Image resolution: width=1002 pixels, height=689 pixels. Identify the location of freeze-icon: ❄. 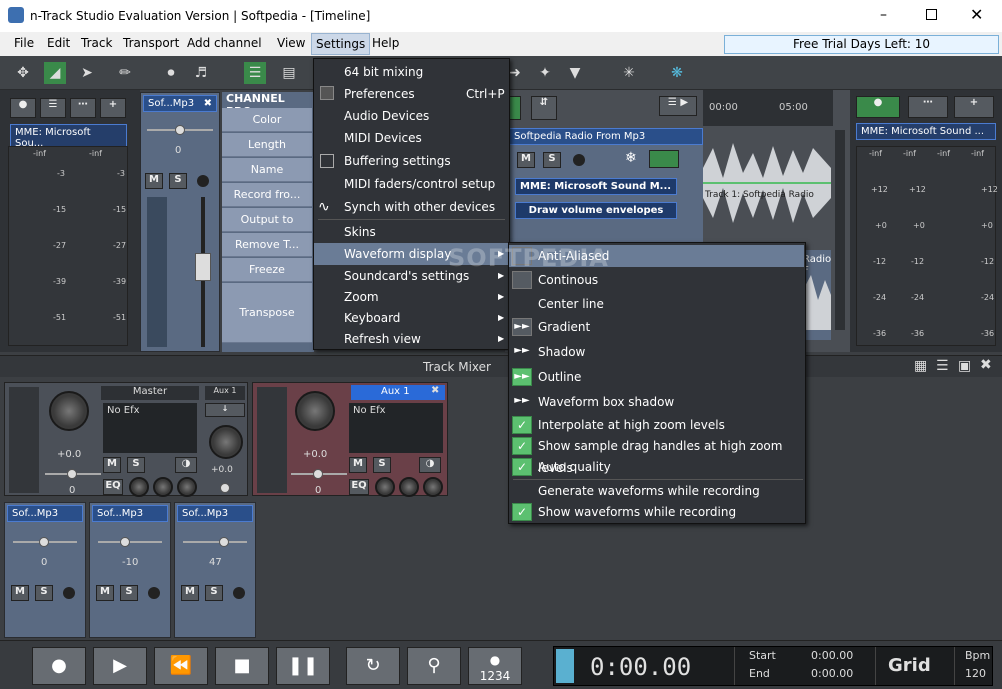
(631, 158).